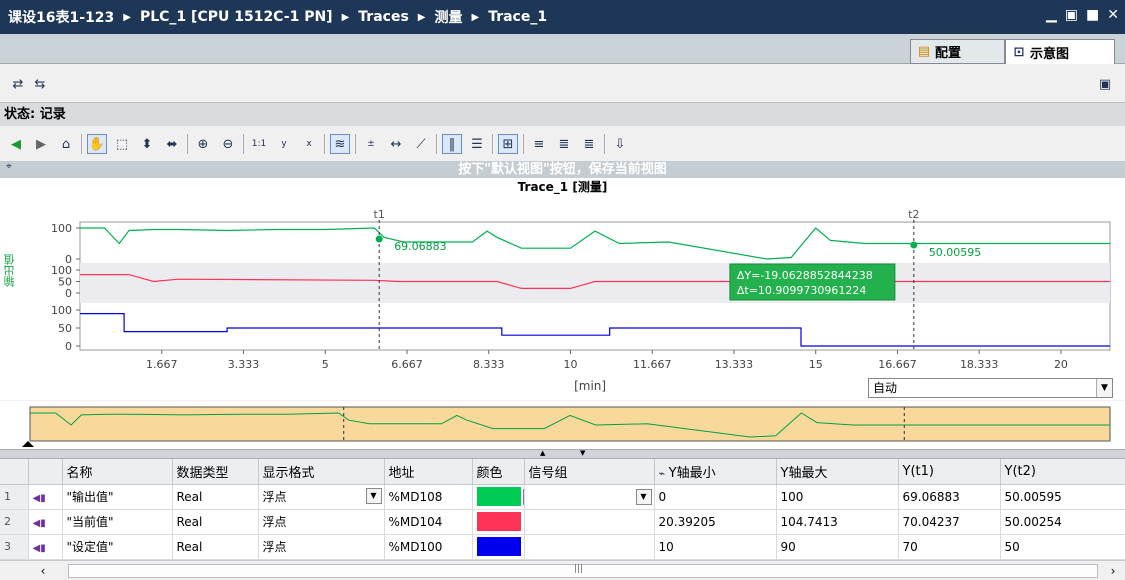 The image size is (1125, 580). What do you see at coordinates (913, 214) in the screenshot?
I see `cursor-t2-label: t2` at bounding box center [913, 214].